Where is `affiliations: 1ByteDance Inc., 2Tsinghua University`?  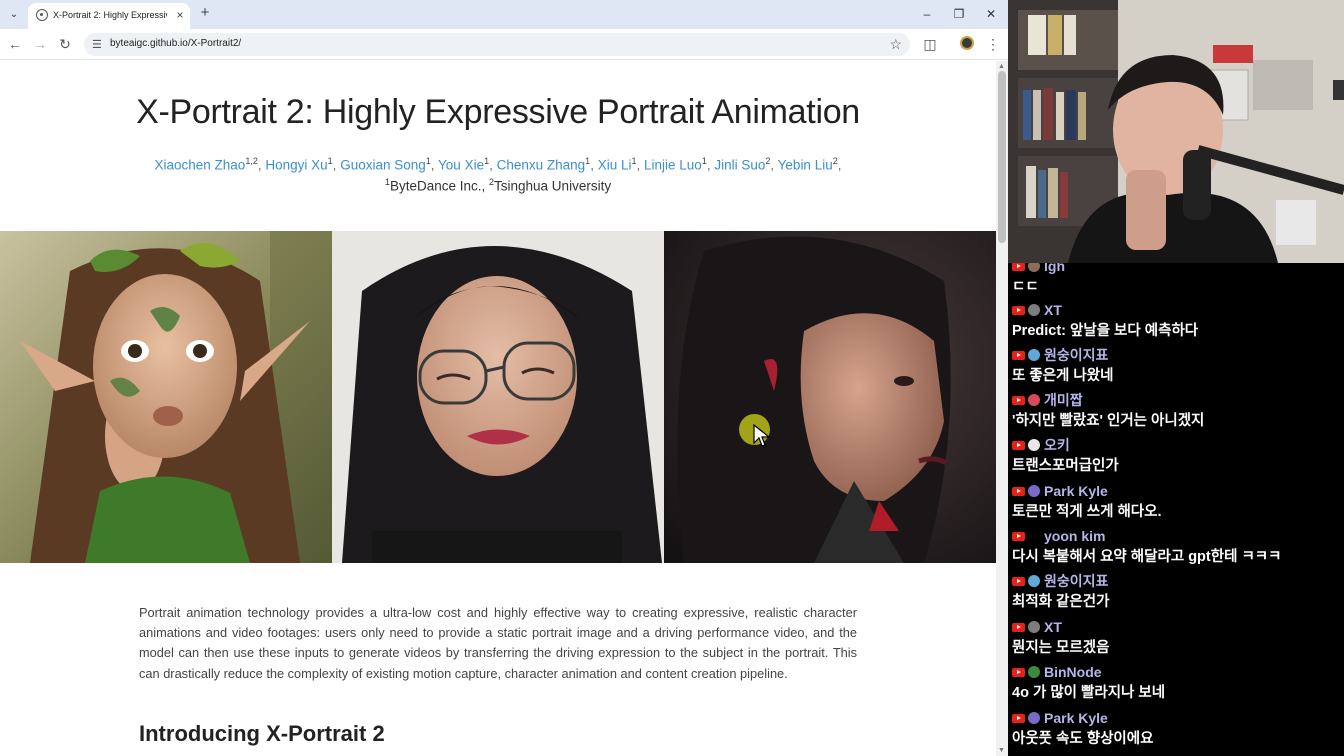 affiliations: 1ByteDance Inc., 2Tsinghua University is located at coordinates (498, 185).